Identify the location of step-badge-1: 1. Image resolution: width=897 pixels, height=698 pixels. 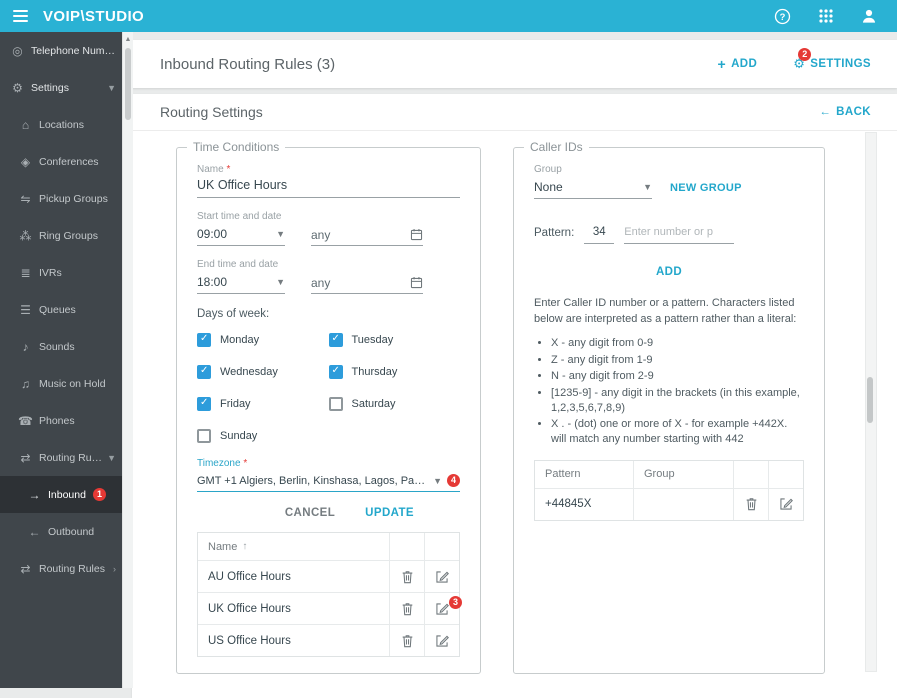
(99, 494).